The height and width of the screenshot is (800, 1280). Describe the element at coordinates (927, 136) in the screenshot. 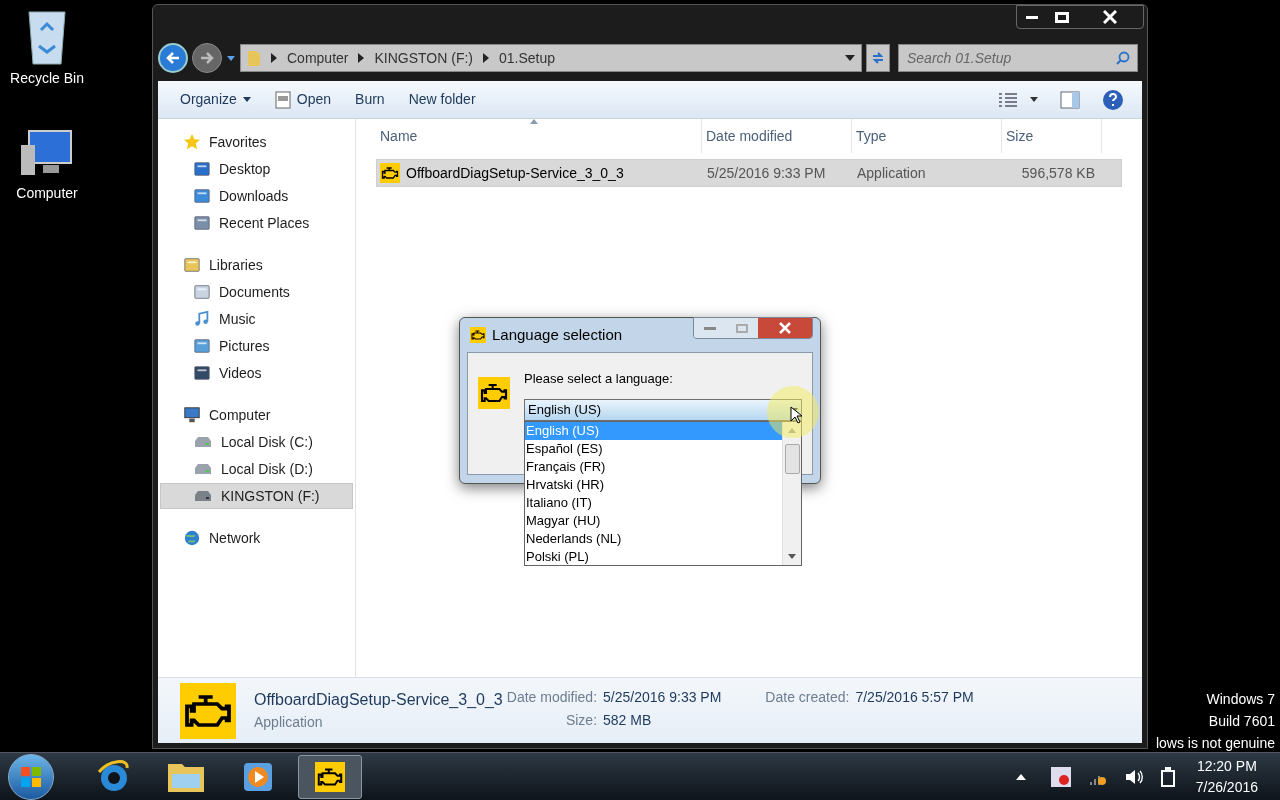

I see `column-header: Type` at that location.